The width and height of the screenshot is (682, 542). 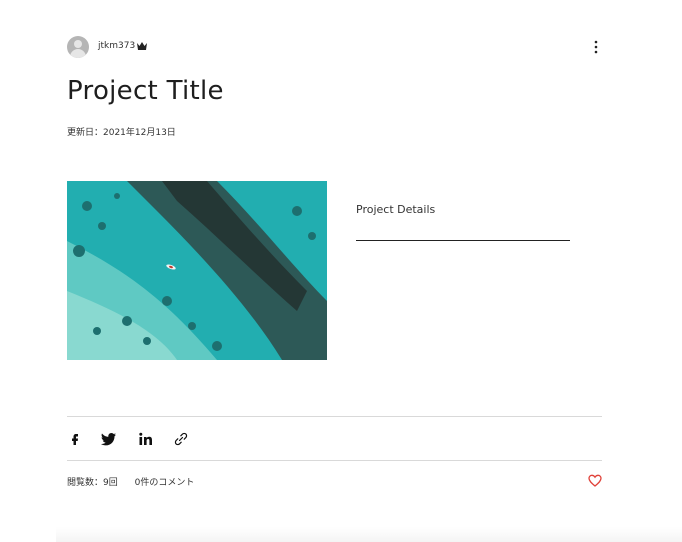 What do you see at coordinates (142, 46) in the screenshot?
I see `crown-icon` at bounding box center [142, 46].